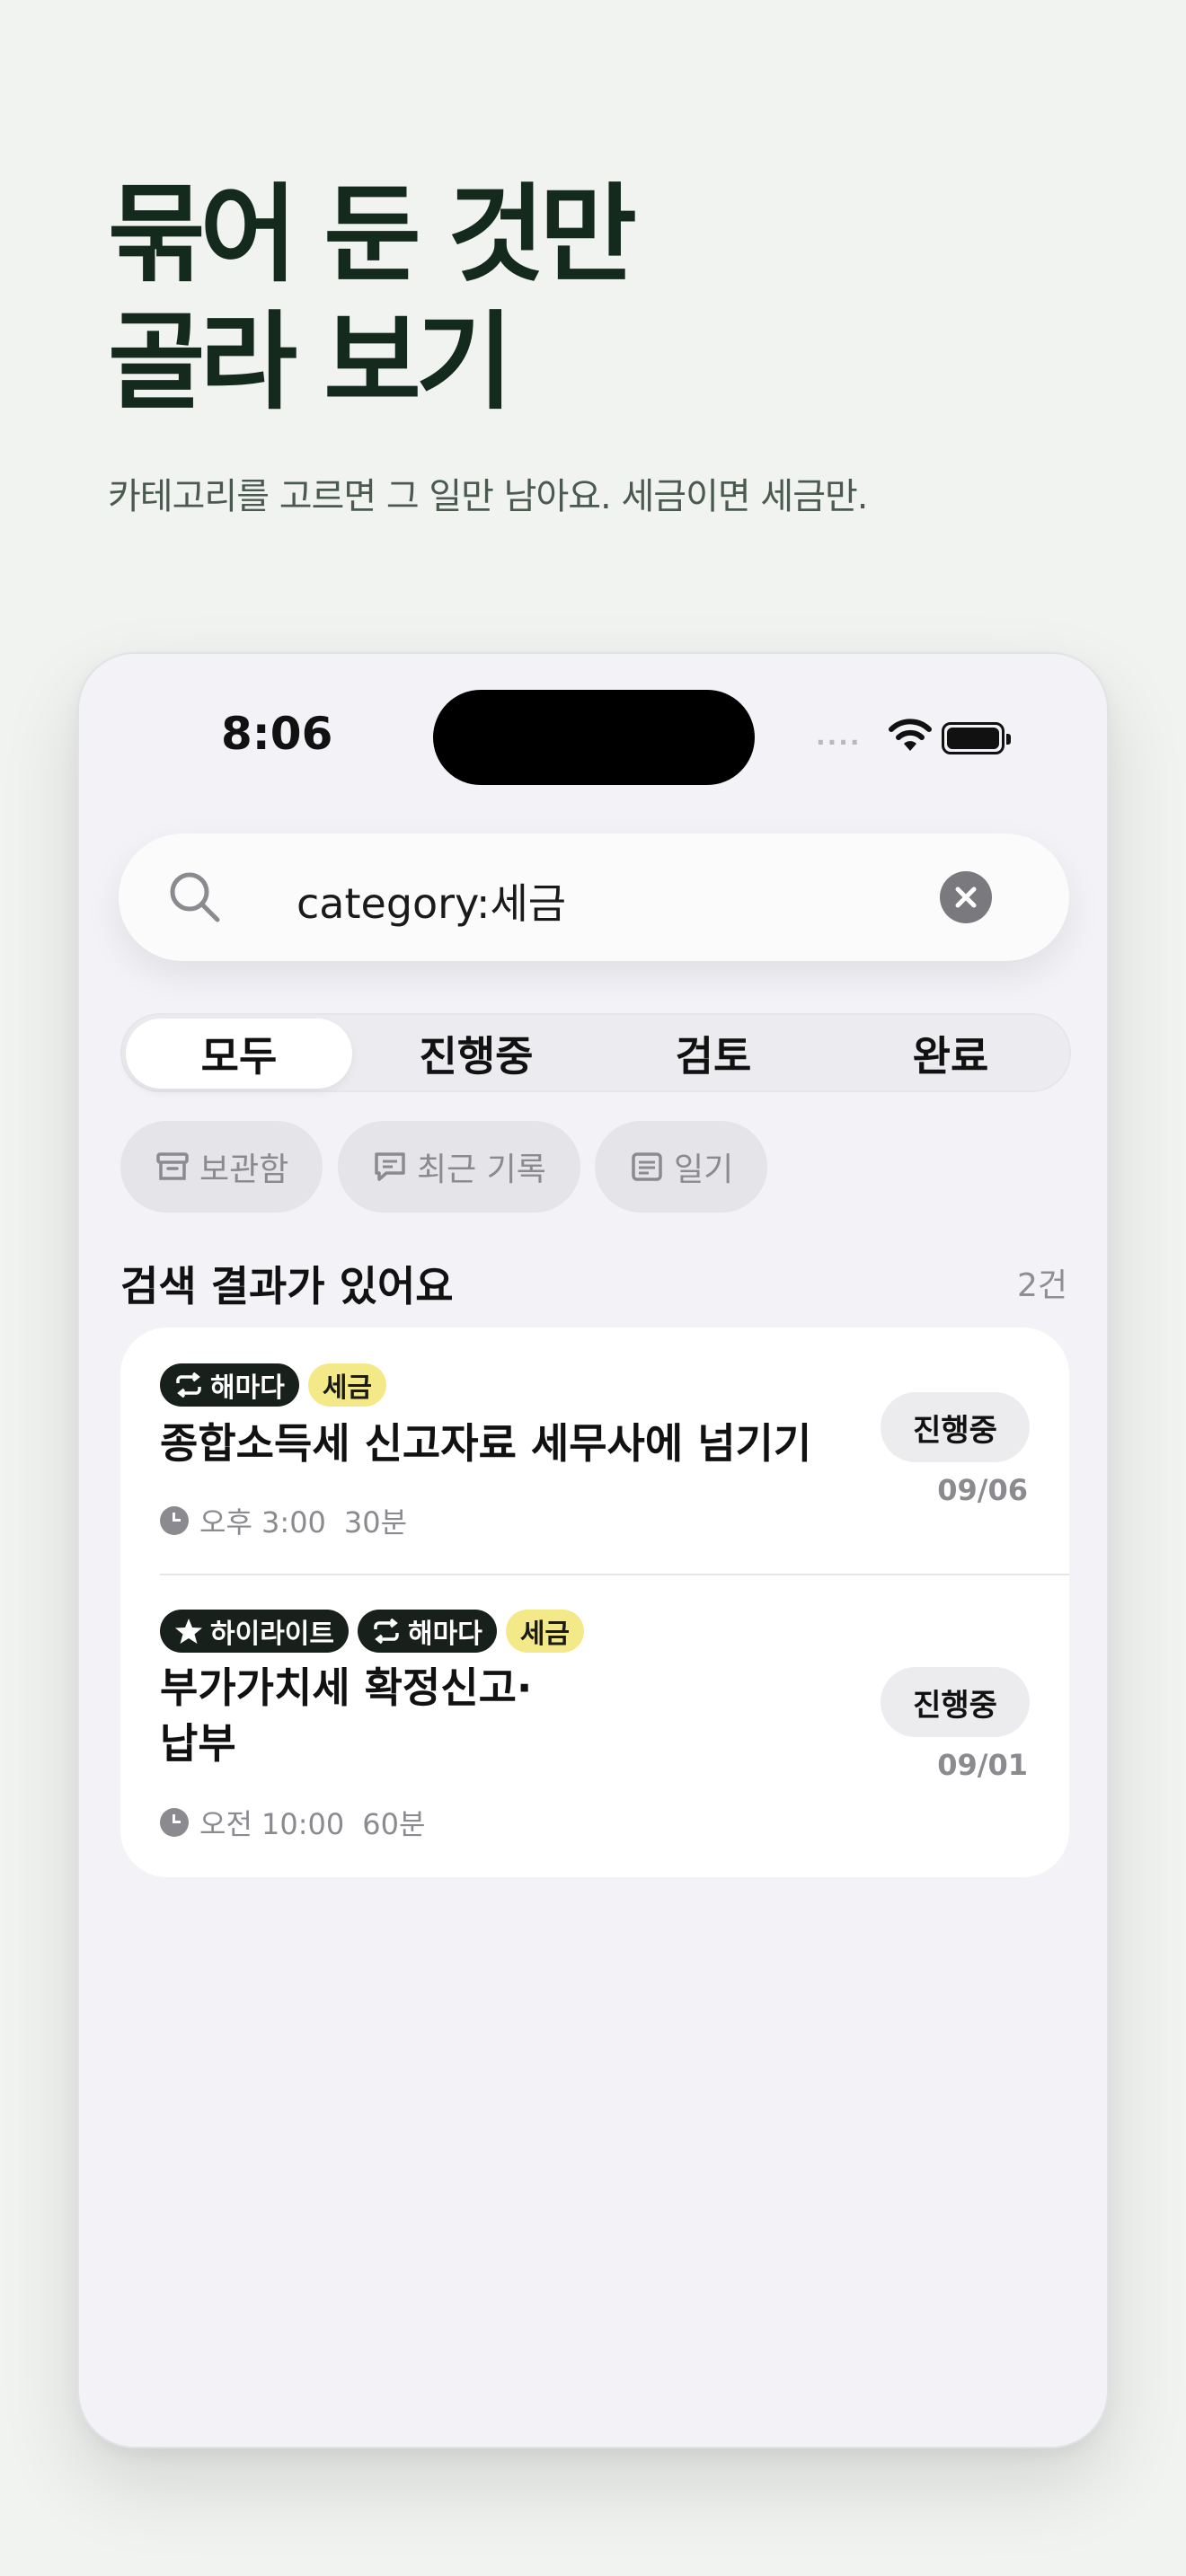 This screenshot has width=1186, height=2576. I want to click on item-date: 09/06, so click(982, 1490).